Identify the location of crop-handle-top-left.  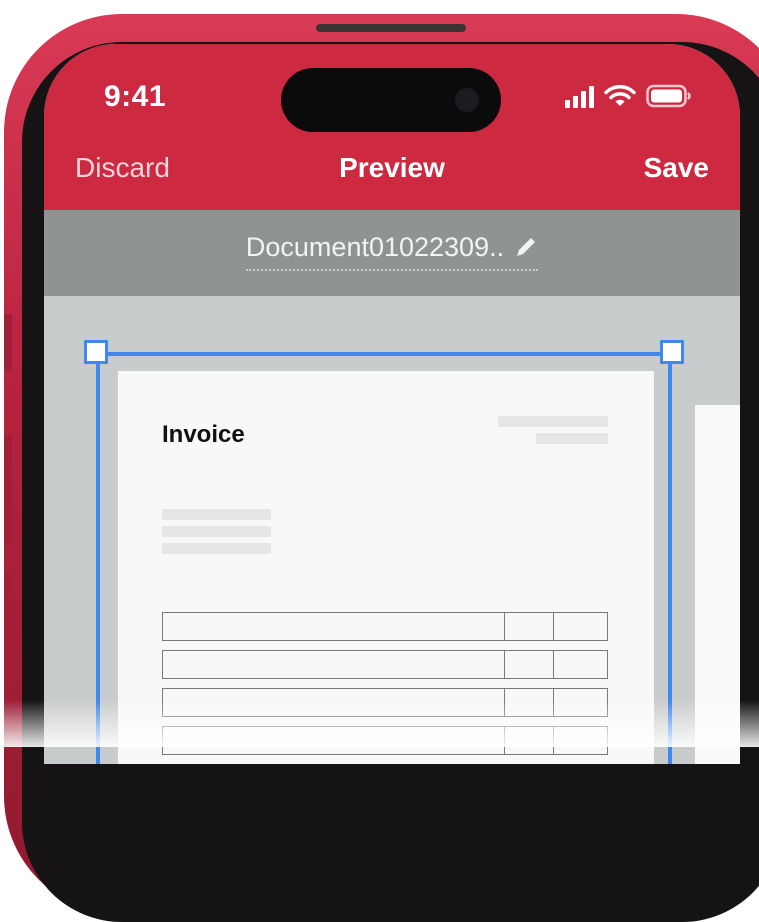
(96, 352).